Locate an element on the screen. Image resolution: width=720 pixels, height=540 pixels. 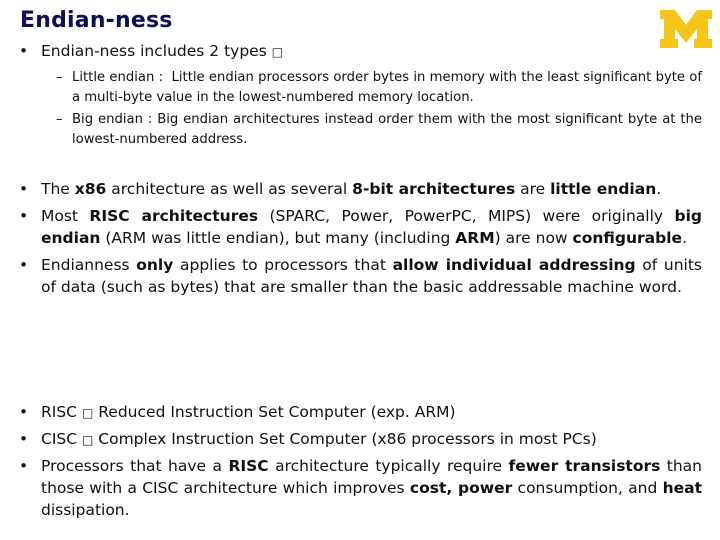
text-run: consumption, and is located at coordinates (587, 488).